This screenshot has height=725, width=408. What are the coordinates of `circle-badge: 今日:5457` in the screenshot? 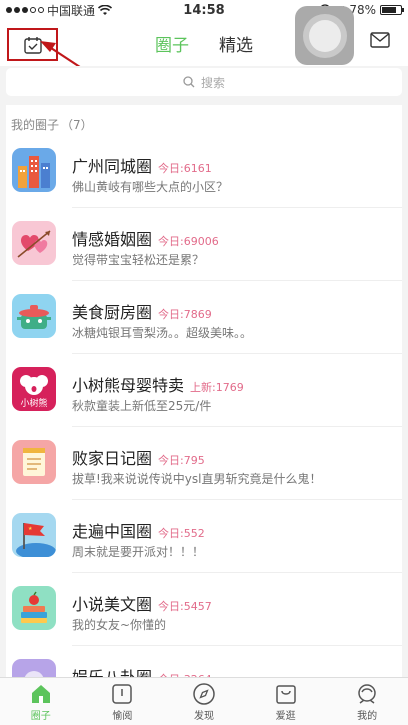 It's located at (185, 606).